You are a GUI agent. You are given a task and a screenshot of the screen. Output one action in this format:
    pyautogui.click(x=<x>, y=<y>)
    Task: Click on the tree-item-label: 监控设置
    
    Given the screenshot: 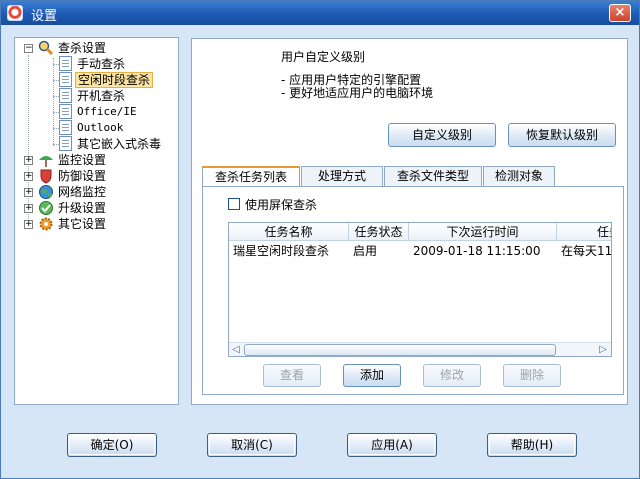 What is the action you would take?
    pyautogui.click(x=82, y=160)
    